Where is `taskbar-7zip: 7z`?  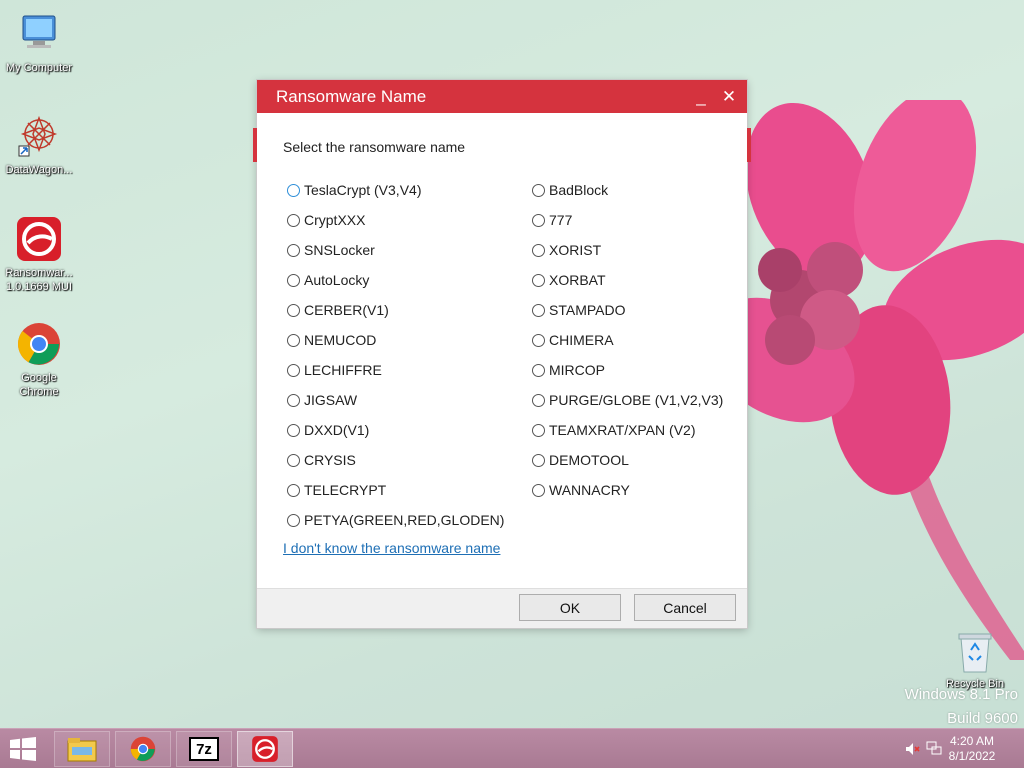 taskbar-7zip: 7z is located at coordinates (204, 749).